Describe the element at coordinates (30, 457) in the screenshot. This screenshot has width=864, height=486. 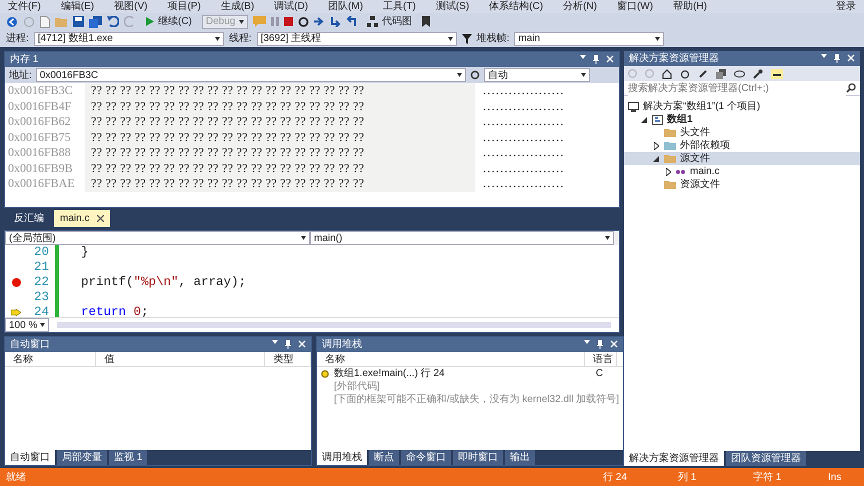
I see `panel-tab: 自动窗口` at that location.